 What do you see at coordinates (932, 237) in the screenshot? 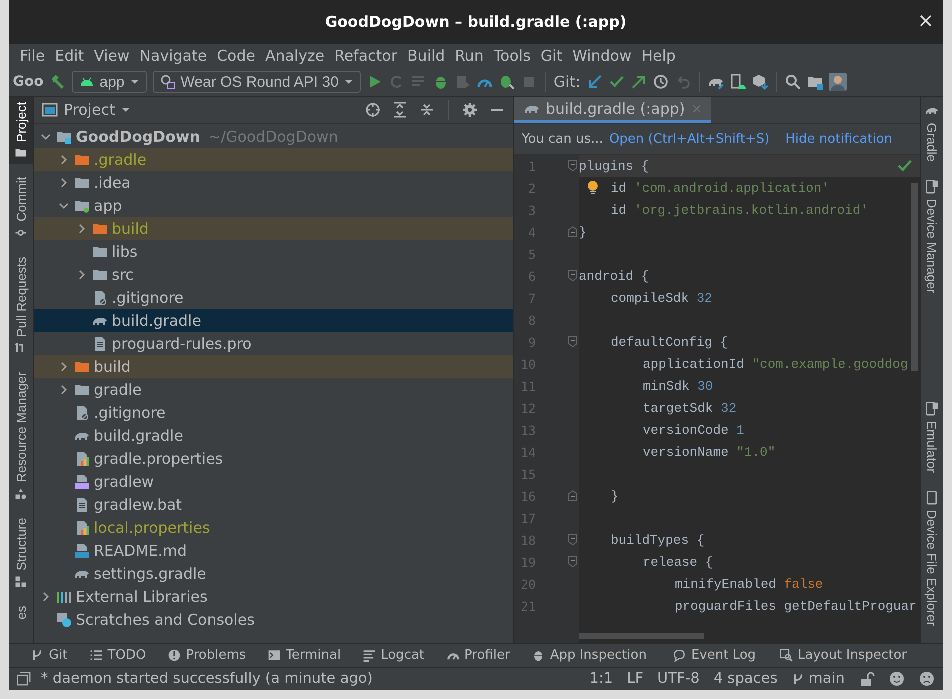
I see `tool-window-tab: Device Manager` at bounding box center [932, 237].